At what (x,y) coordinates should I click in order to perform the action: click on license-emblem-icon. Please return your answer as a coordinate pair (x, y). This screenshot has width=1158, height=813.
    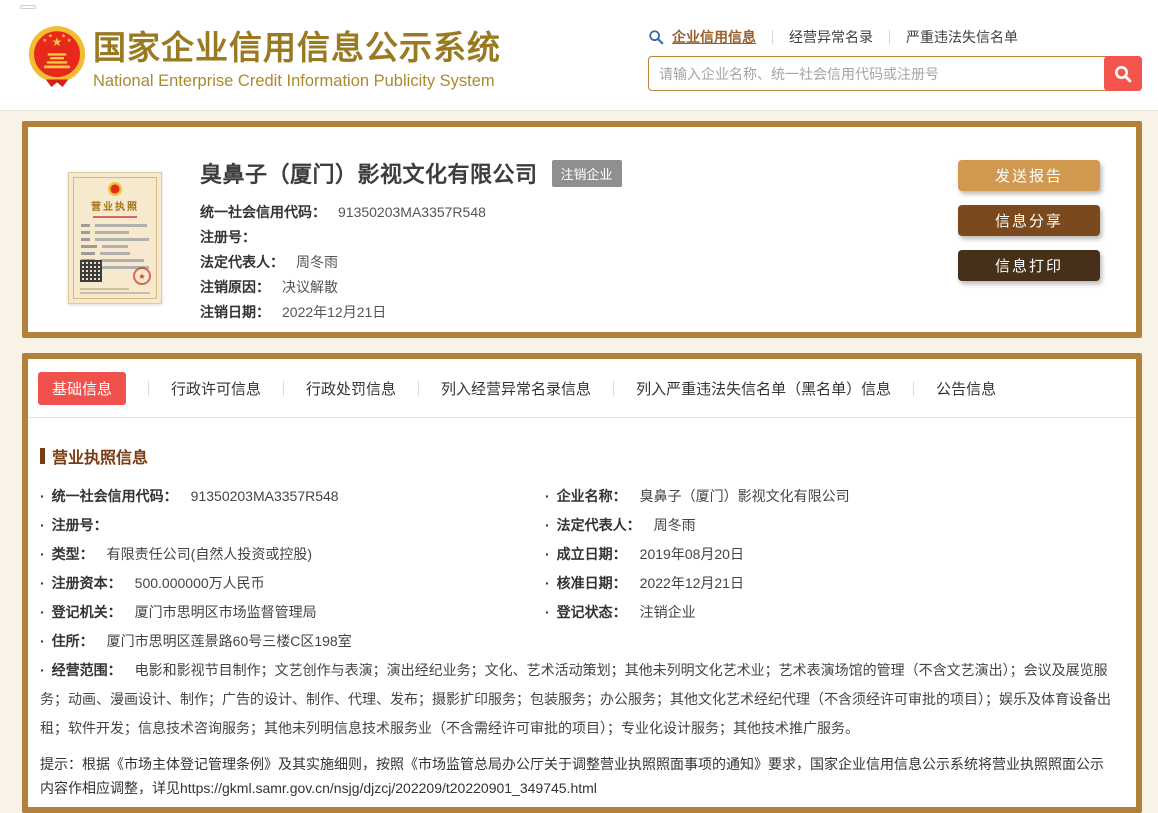
    Looking at the image, I should click on (115, 189).